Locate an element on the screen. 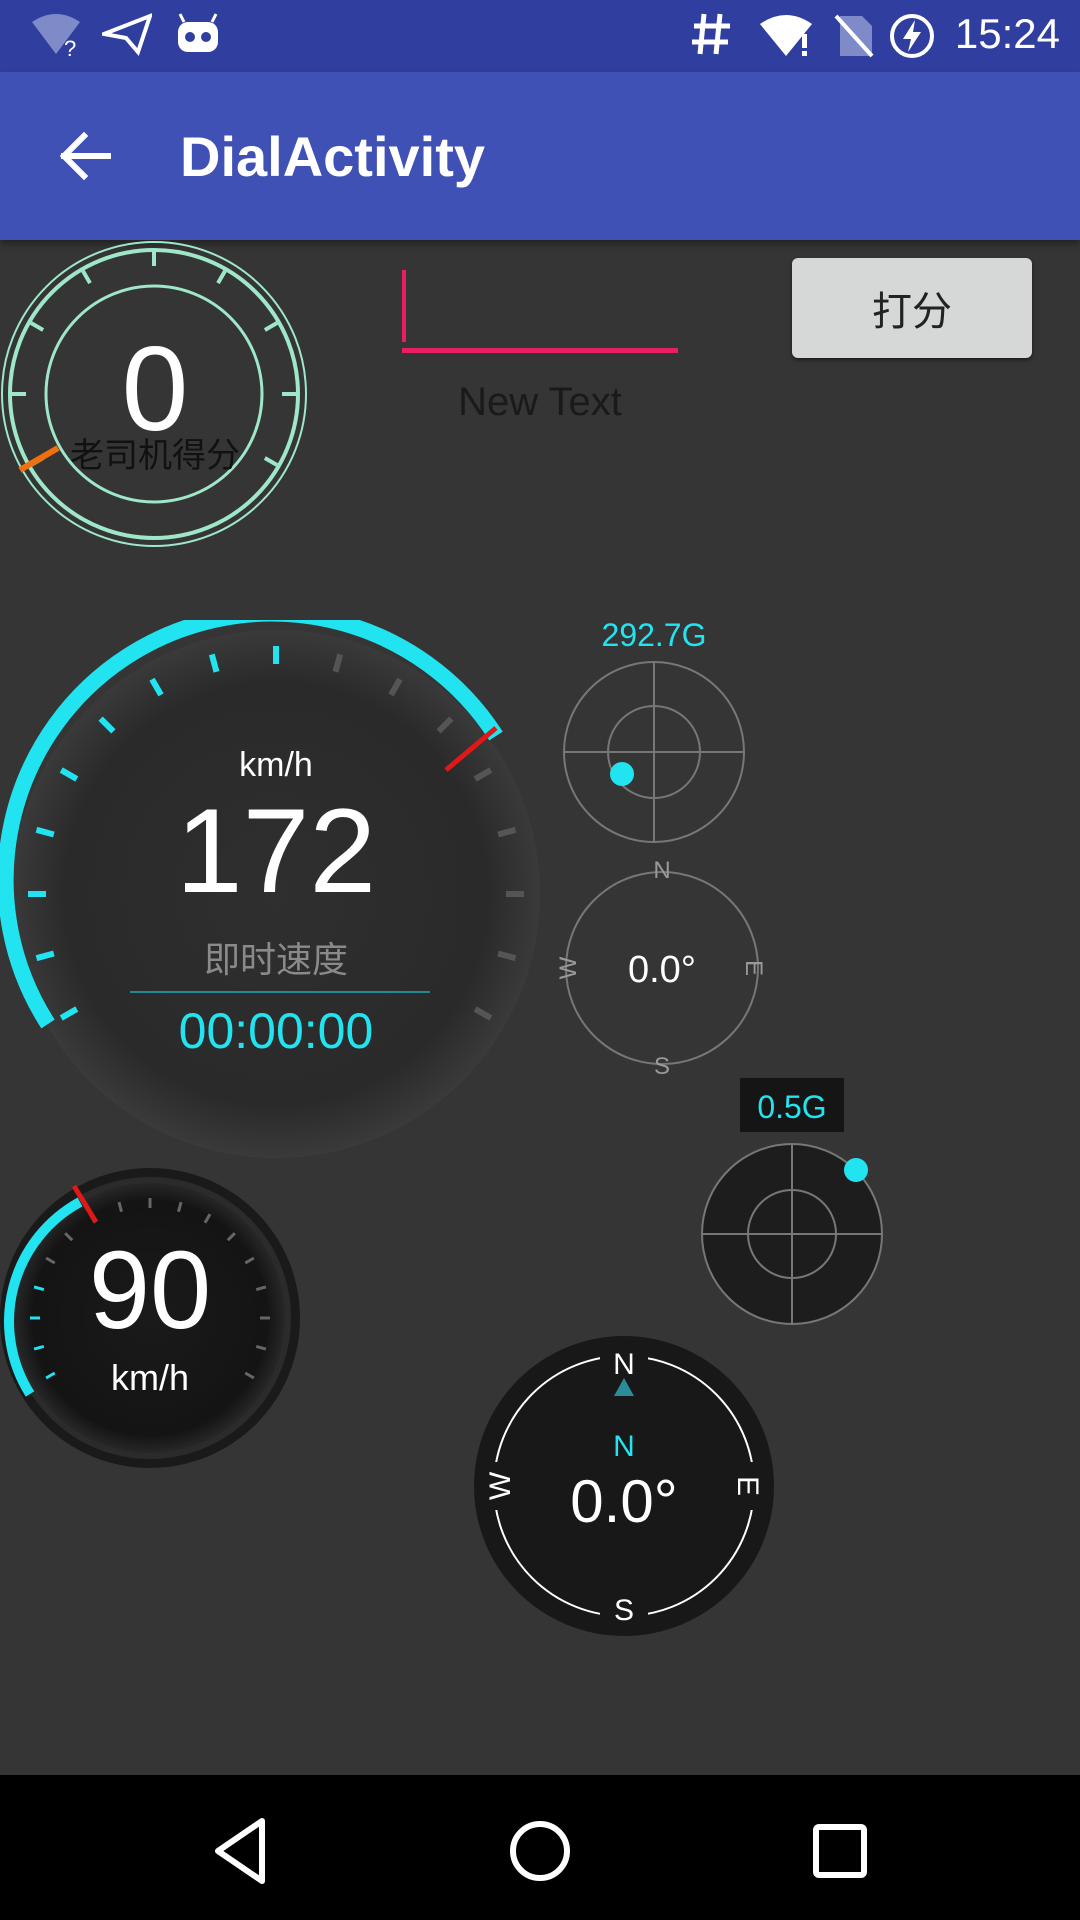 This screenshot has width=1080, height=1920. app-bar: DialActivity is located at coordinates (540, 156).